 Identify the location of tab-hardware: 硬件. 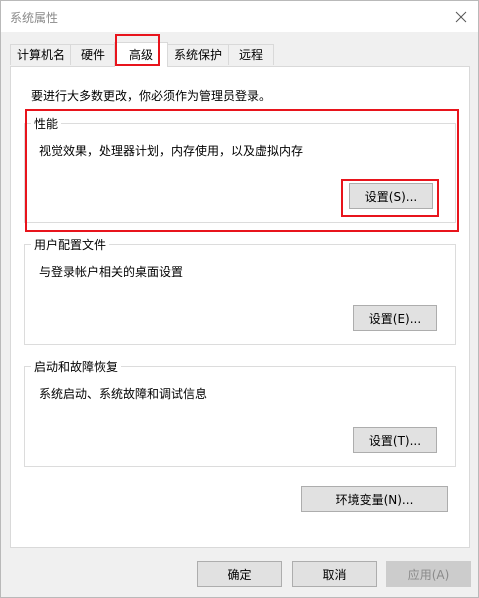
(93, 54).